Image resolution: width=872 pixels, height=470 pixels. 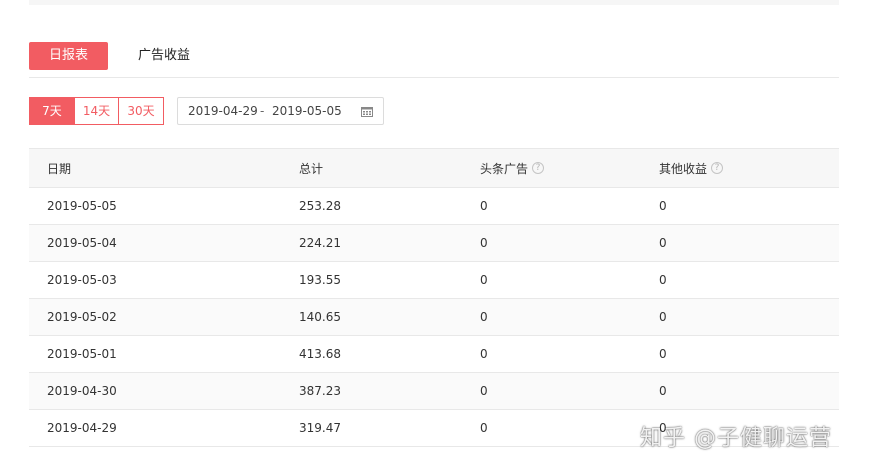 I want to click on date-range-picker: 2019-04-29 - 2019-05-05, so click(x=280, y=111).